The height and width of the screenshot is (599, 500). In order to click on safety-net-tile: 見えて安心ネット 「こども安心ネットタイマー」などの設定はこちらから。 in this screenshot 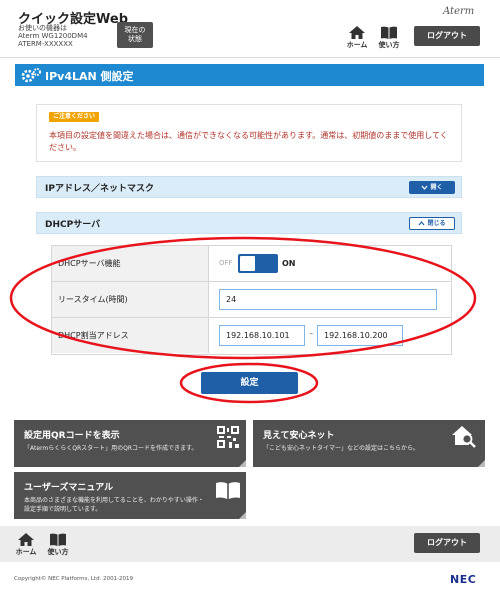, I will do `click(369, 443)`.